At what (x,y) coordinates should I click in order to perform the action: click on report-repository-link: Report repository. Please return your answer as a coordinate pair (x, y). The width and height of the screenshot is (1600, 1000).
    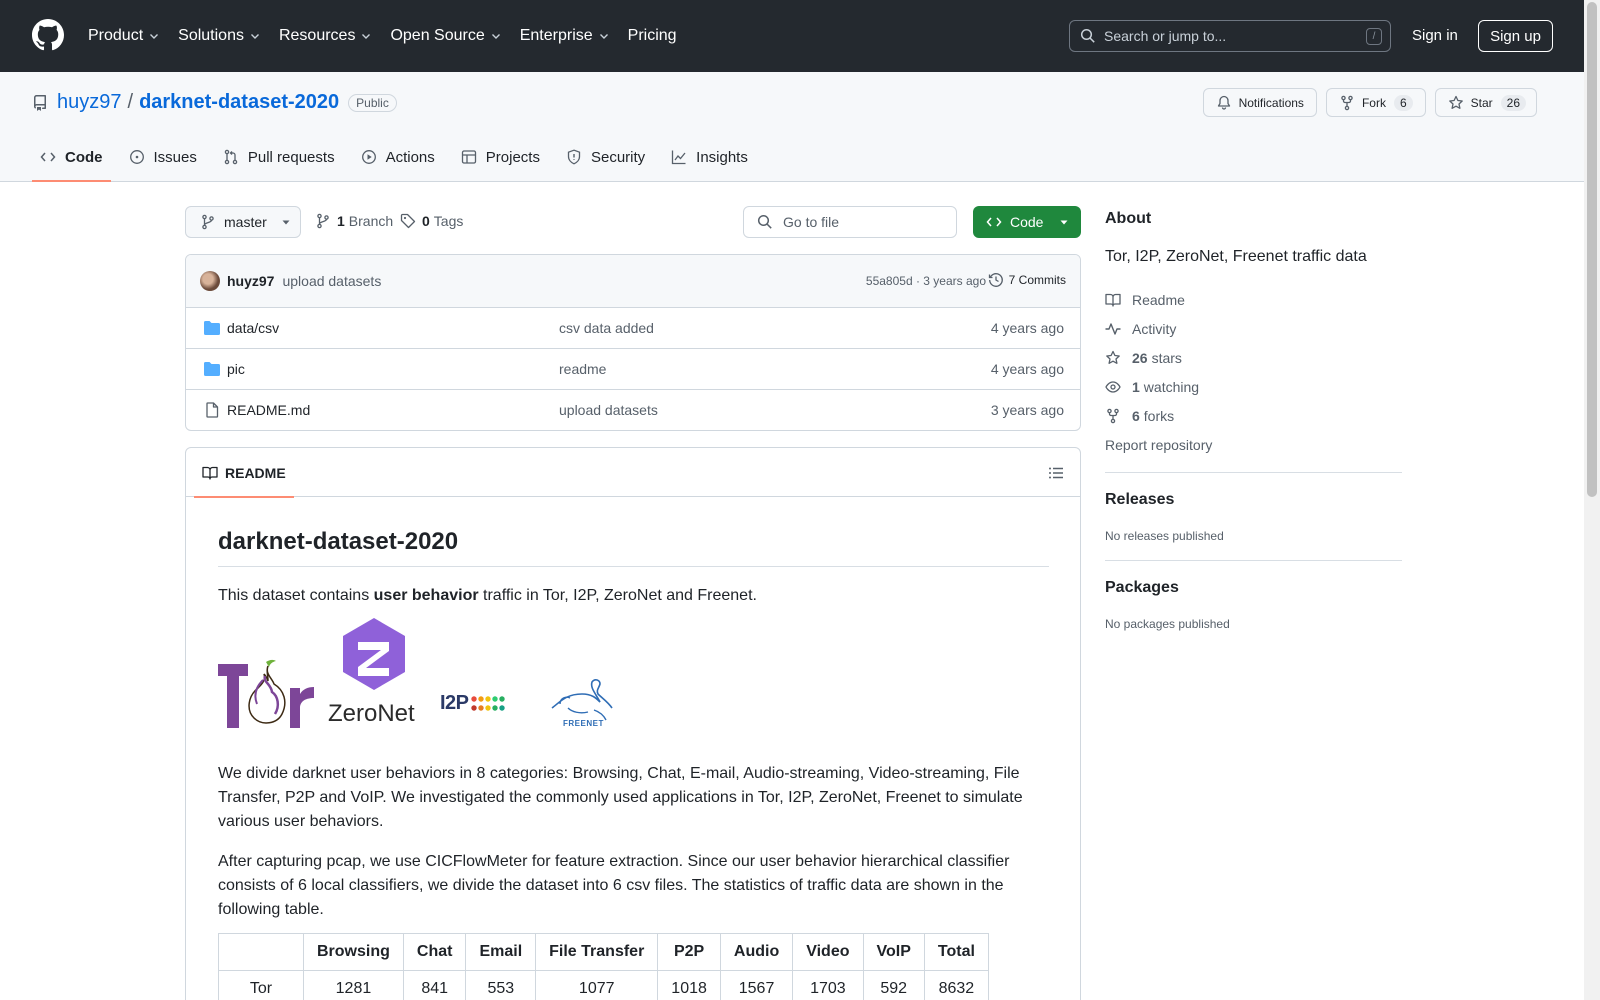
    Looking at the image, I should click on (1253, 444).